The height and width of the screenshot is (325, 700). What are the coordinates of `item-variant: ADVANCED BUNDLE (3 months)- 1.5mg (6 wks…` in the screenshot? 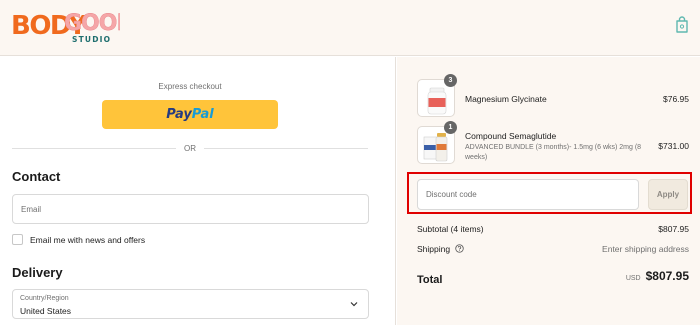 It's located at (553, 152).